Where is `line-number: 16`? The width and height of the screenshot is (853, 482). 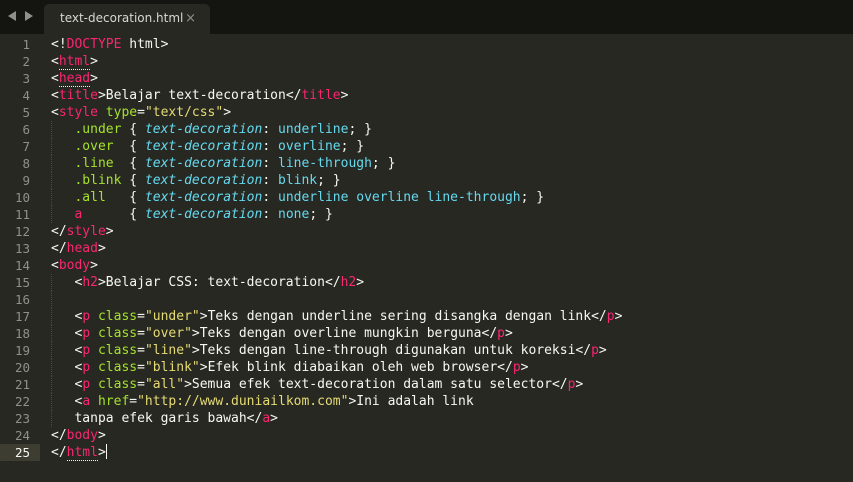
line-number: 16 is located at coordinates (22, 299).